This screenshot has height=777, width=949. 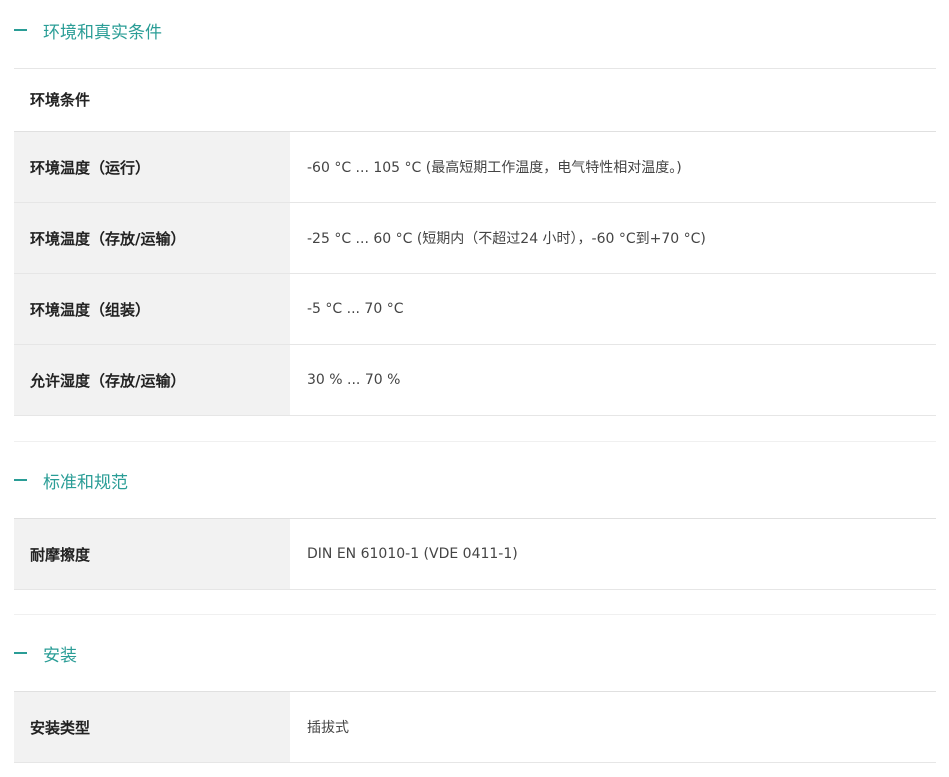 I want to click on table-row: 安装类型 插拔式, so click(x=475, y=727).